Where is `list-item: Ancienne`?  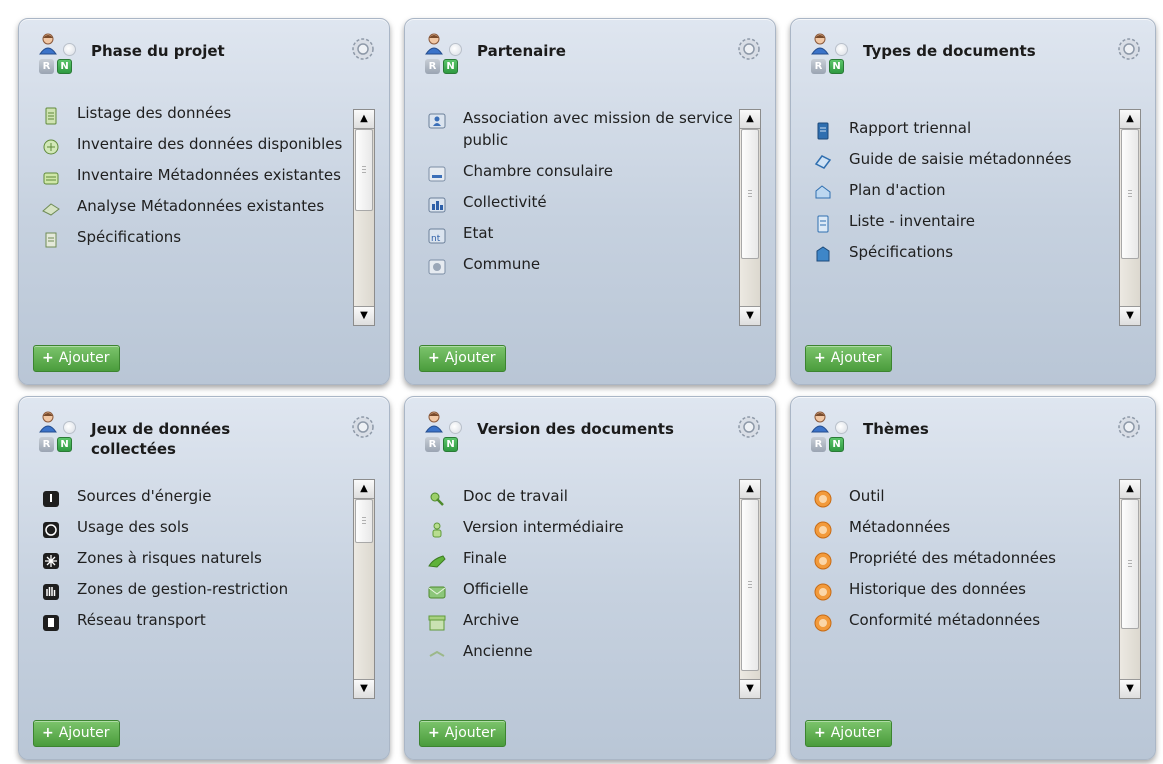 list-item: Ancienne is located at coordinates (576, 651).